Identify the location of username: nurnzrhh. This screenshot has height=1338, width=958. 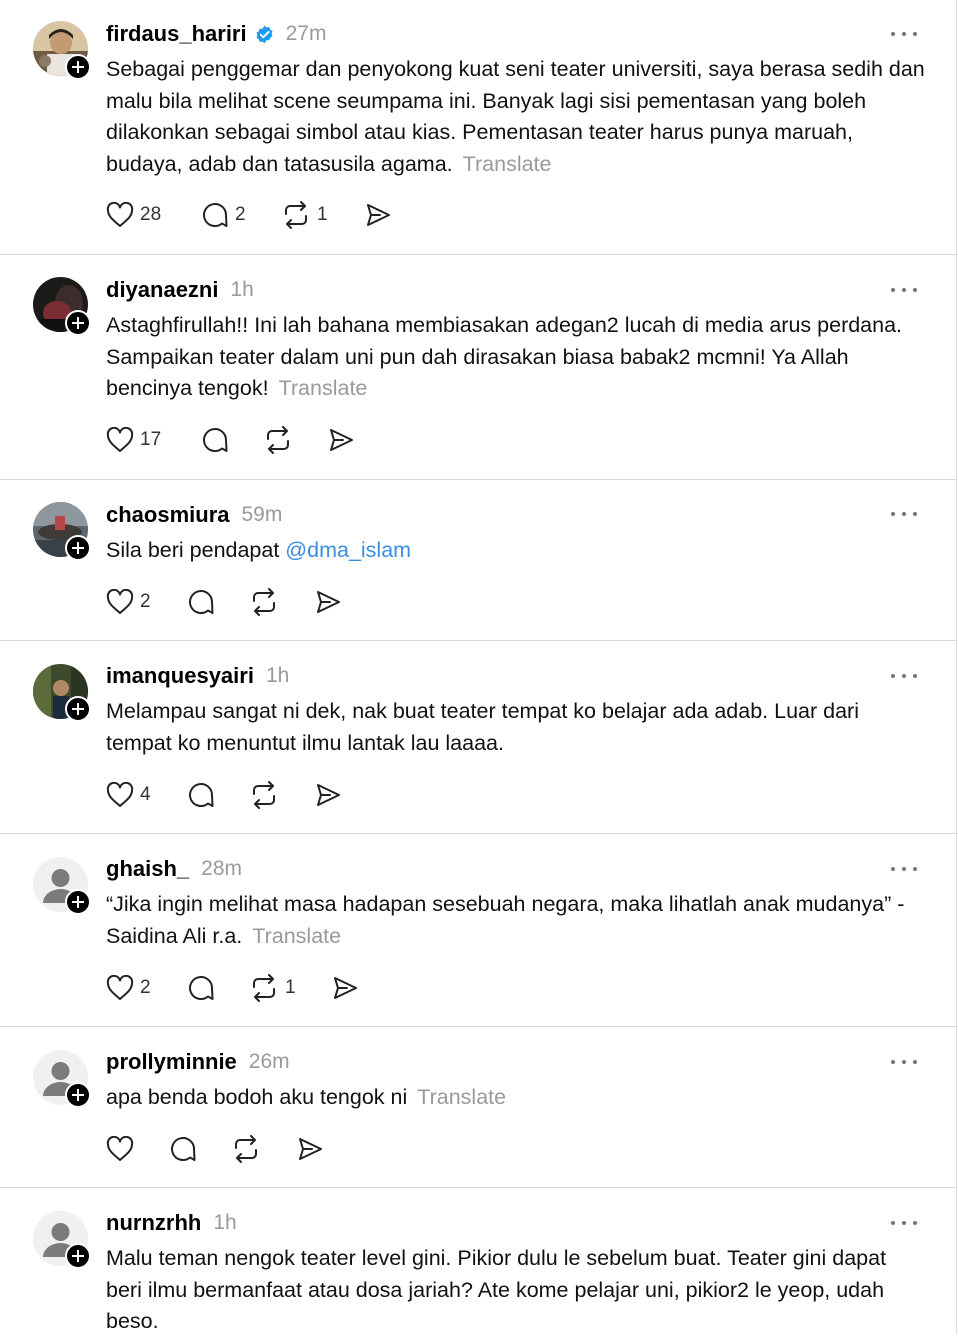
(153, 1223).